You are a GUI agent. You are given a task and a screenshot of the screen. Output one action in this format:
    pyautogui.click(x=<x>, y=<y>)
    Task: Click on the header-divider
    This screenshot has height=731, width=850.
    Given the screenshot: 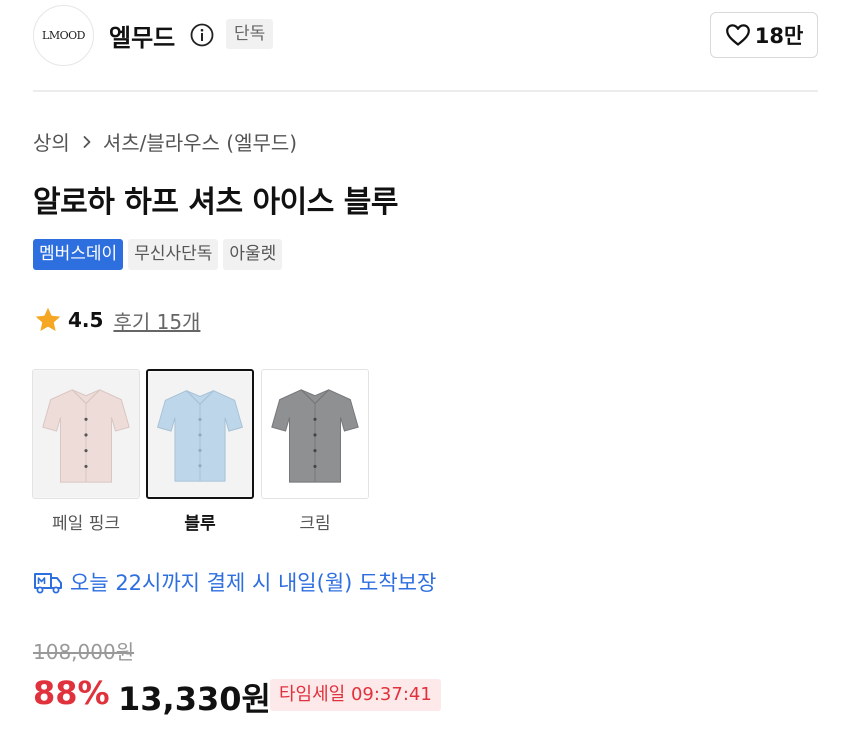 What is the action you would take?
    pyautogui.click(x=425, y=91)
    